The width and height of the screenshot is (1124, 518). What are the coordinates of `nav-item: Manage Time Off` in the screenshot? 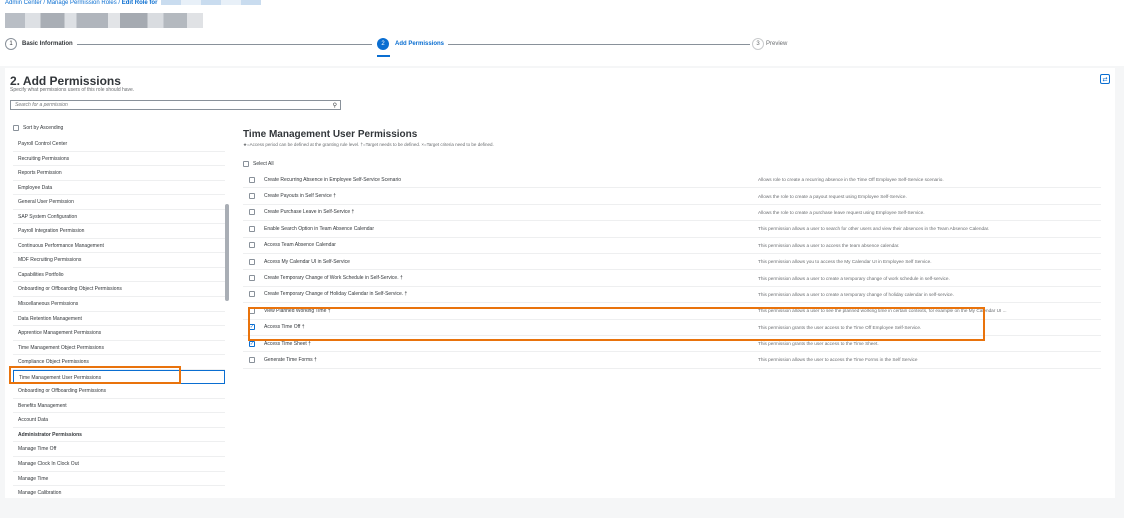 It's located at (119, 450).